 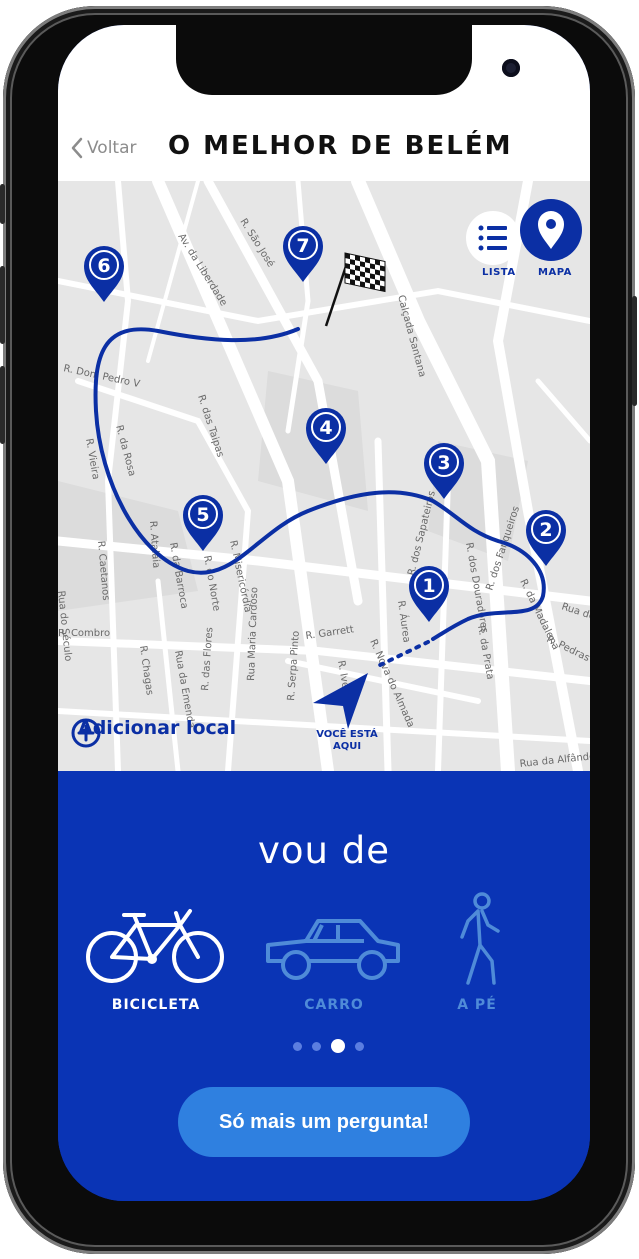 What do you see at coordinates (428, 586) in the screenshot?
I see `pin-number: 1` at bounding box center [428, 586].